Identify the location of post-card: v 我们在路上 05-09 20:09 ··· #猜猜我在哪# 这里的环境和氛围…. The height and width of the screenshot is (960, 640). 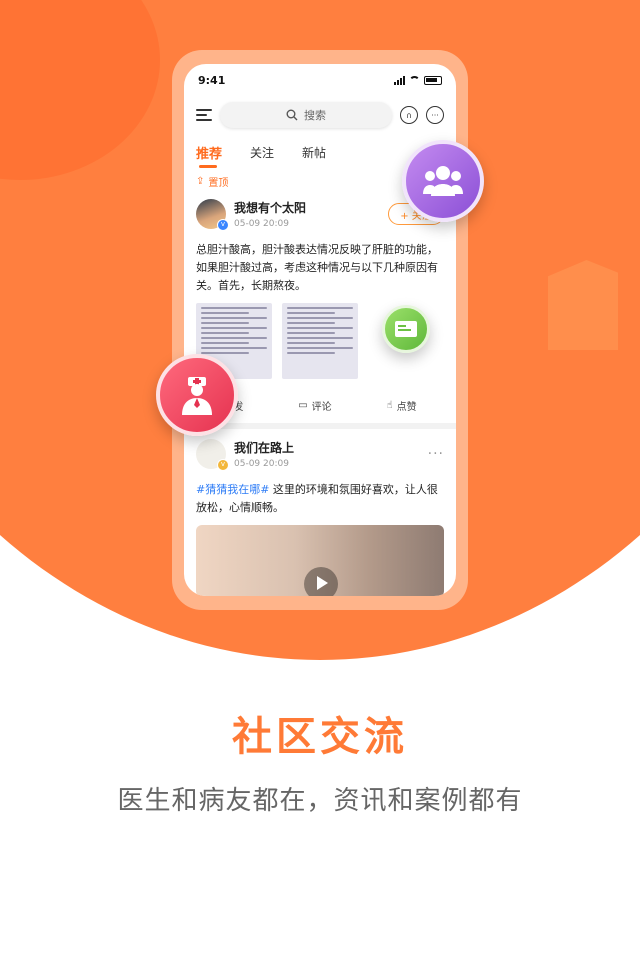
(320, 515).